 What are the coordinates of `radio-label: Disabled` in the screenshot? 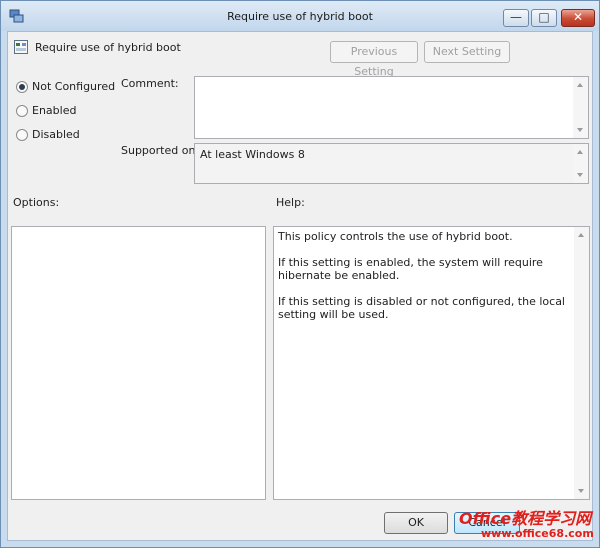 It's located at (56, 134).